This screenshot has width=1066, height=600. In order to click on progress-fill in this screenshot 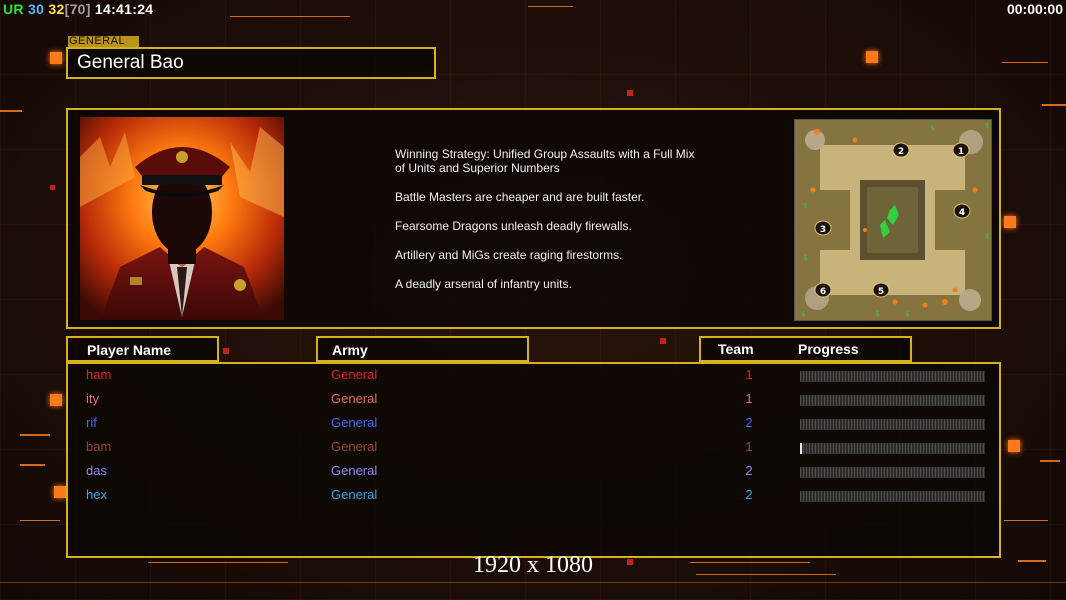, I will do `click(801, 448)`.